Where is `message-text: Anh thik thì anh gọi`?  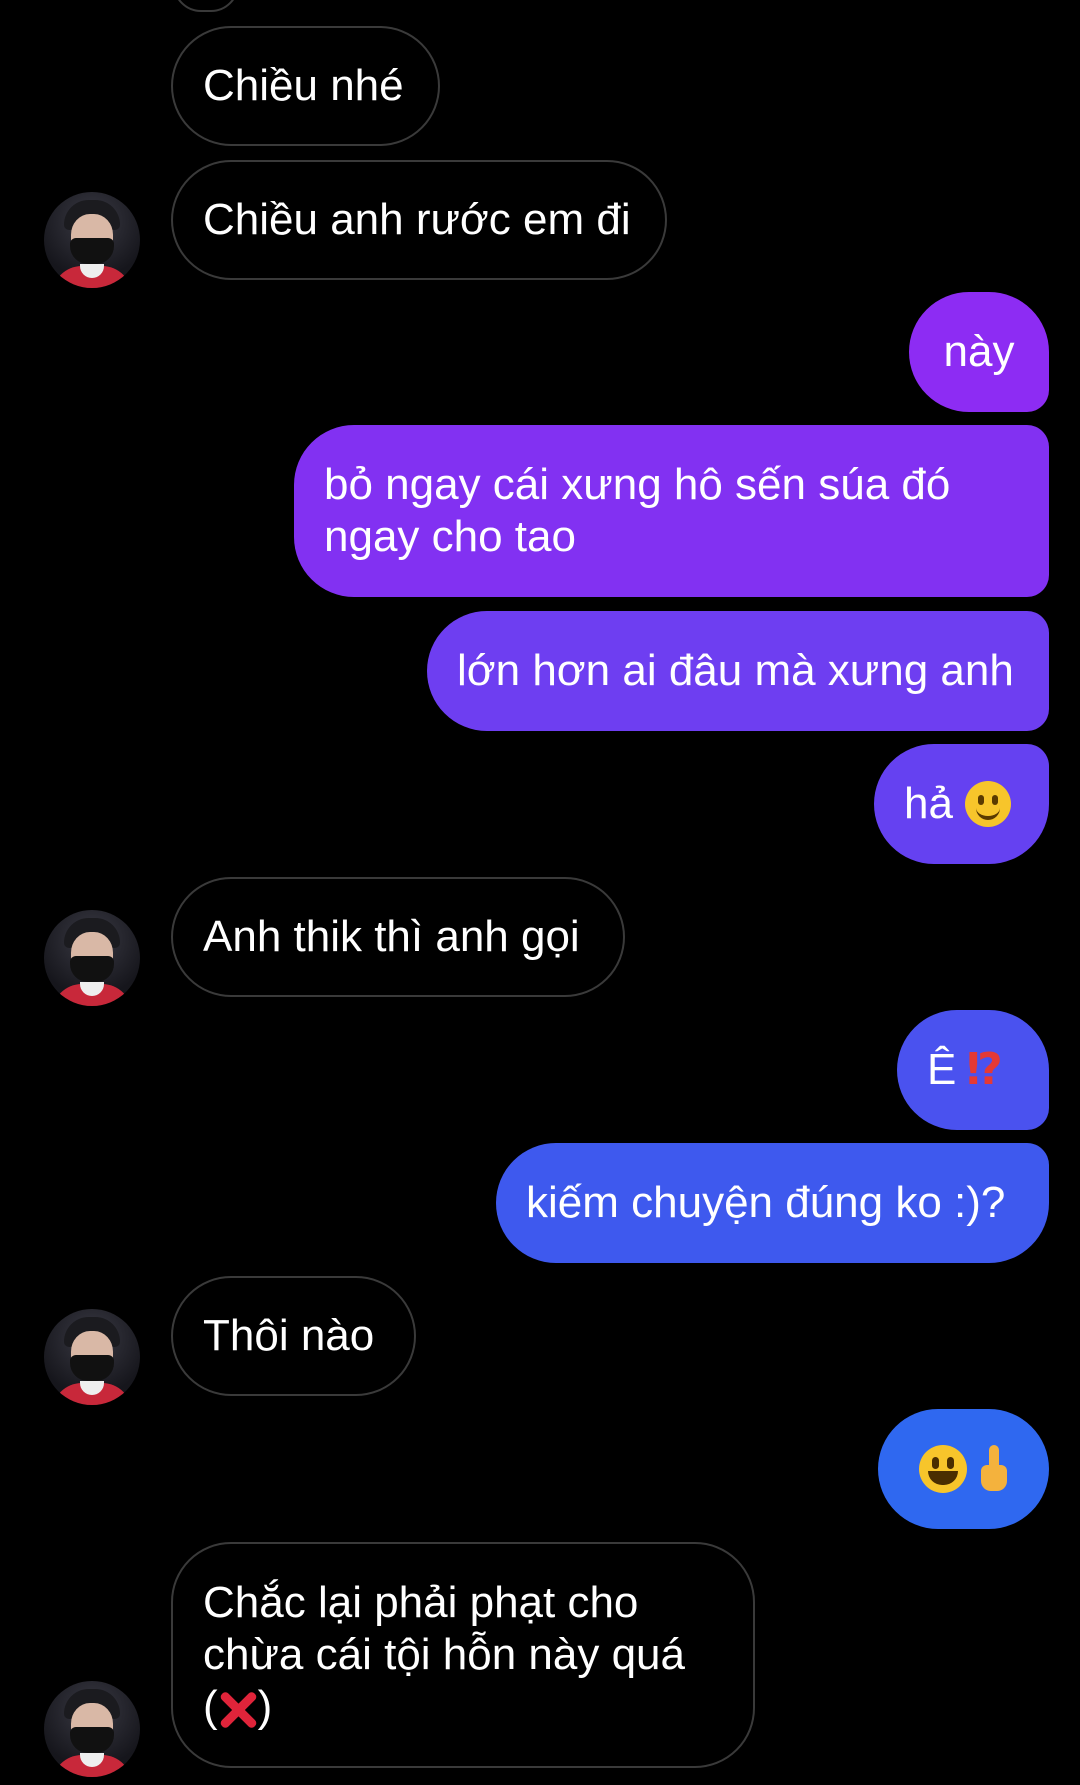 message-text: Anh thik thì anh gọi is located at coordinates (391, 936).